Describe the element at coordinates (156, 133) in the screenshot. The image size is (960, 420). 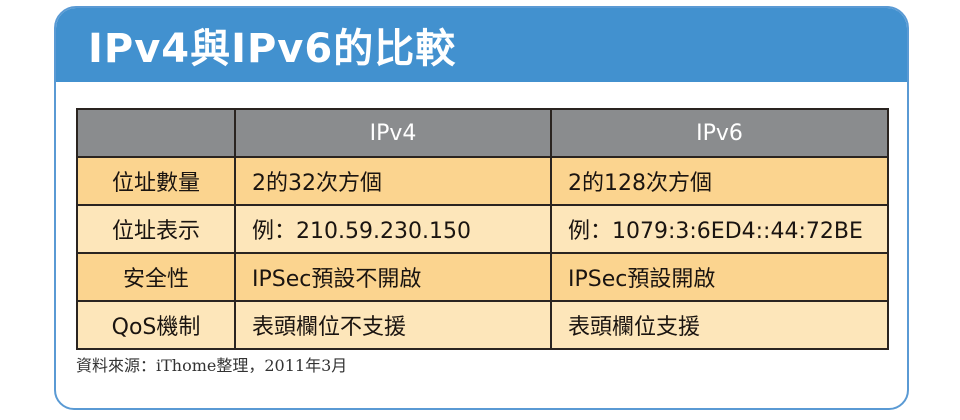
I see `header-blank` at that location.